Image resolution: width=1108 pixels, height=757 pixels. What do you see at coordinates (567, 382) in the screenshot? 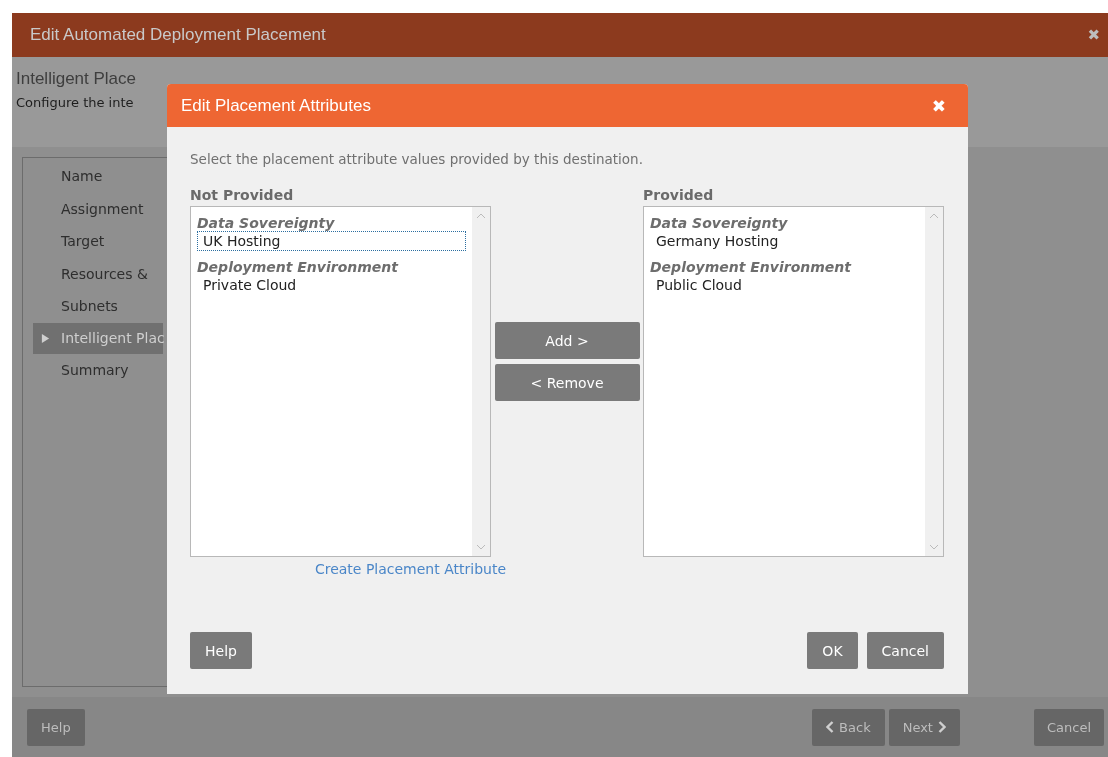
I see `remove-button: < Remove` at bounding box center [567, 382].